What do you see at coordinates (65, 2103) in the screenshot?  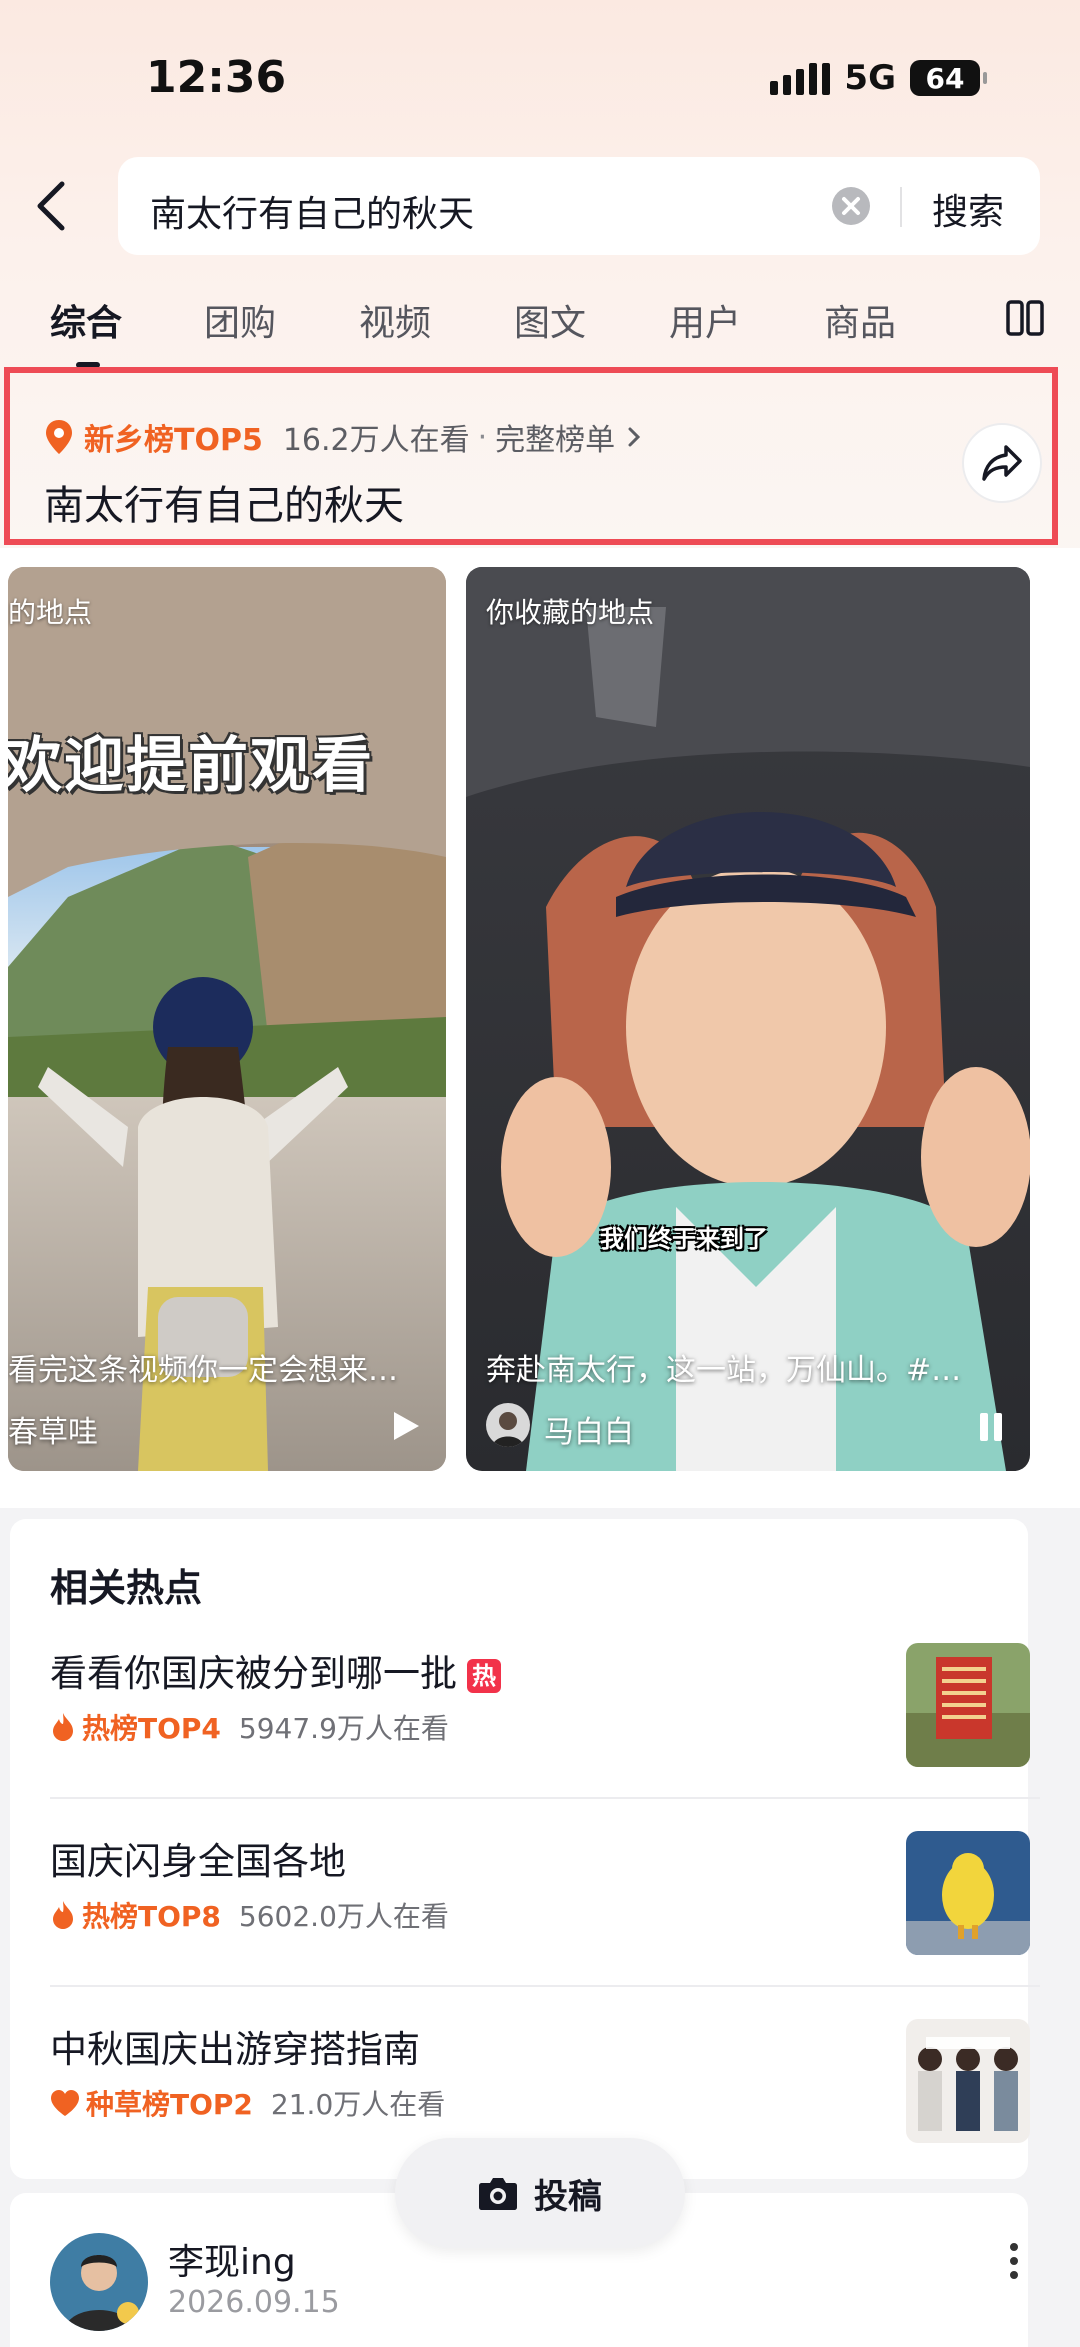 I see `heart-flame-icon` at bounding box center [65, 2103].